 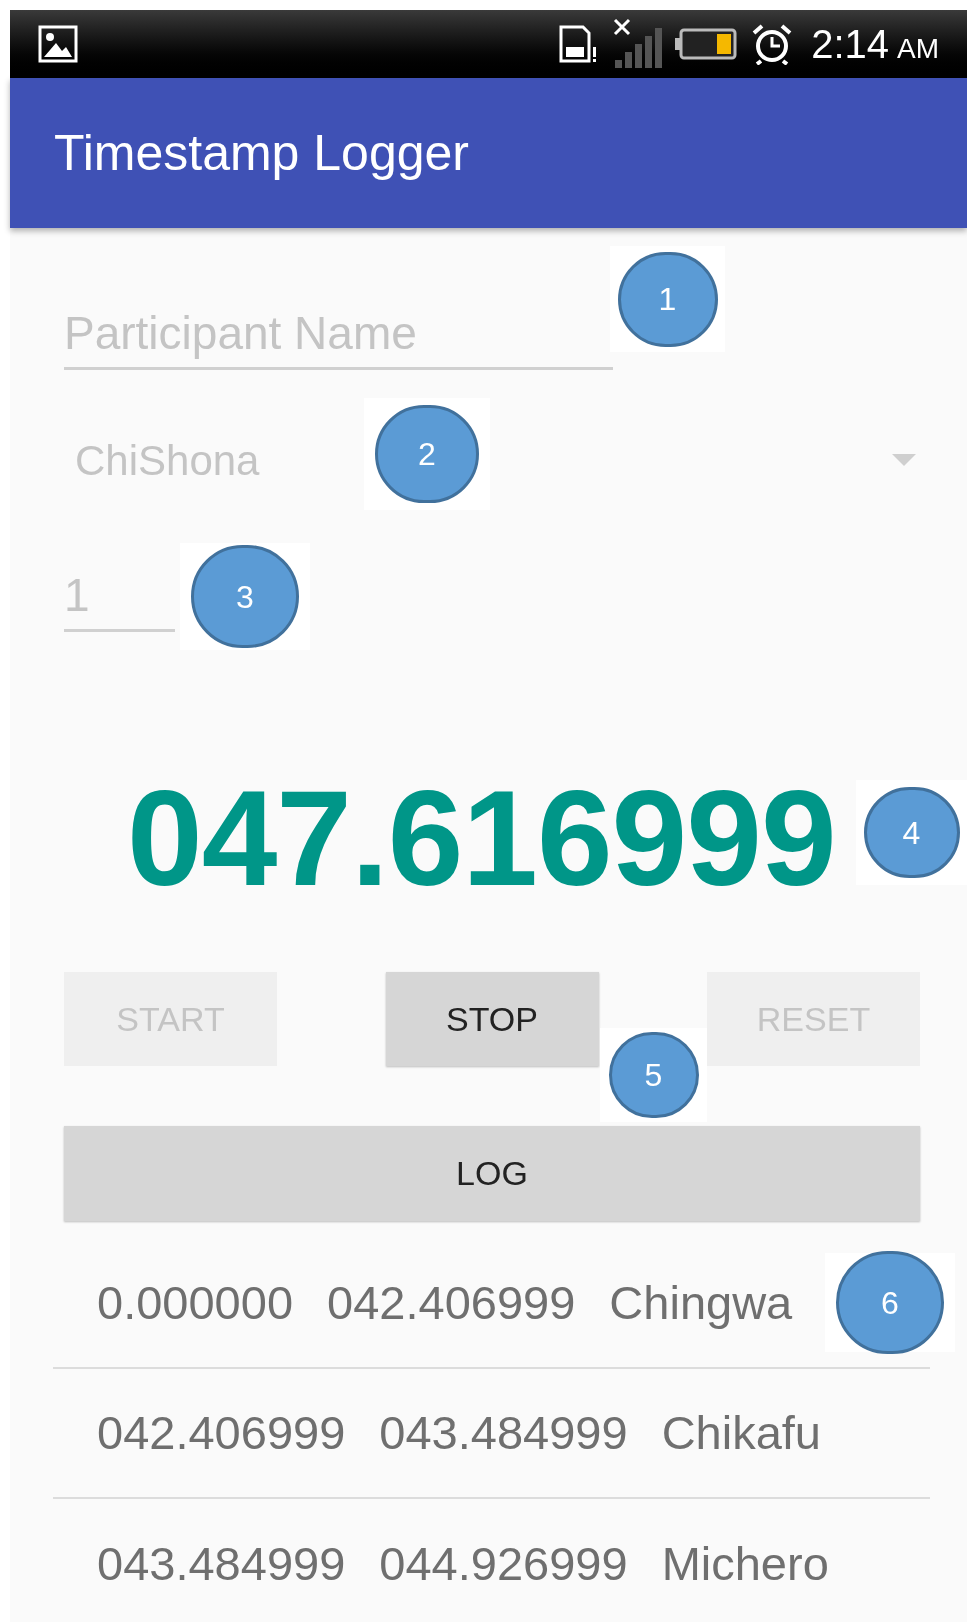 What do you see at coordinates (850, 44) in the screenshot?
I see `clock-time: 2:14` at bounding box center [850, 44].